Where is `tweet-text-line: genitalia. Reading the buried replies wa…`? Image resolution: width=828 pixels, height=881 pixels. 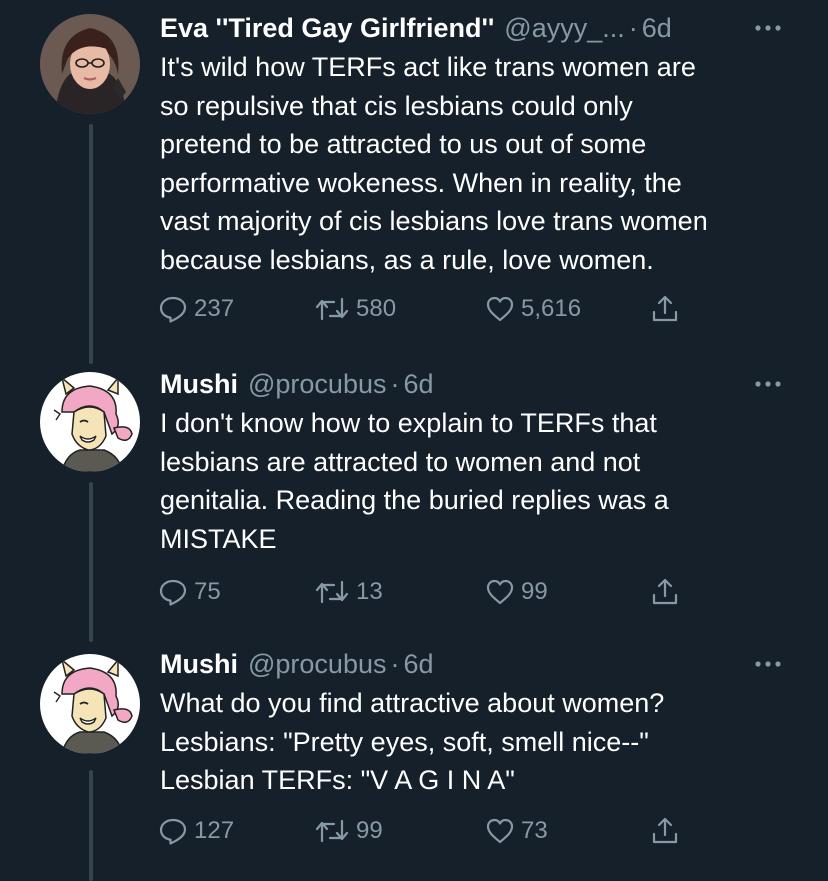 tweet-text-line: genitalia. Reading the buried replies wa… is located at coordinates (414, 500).